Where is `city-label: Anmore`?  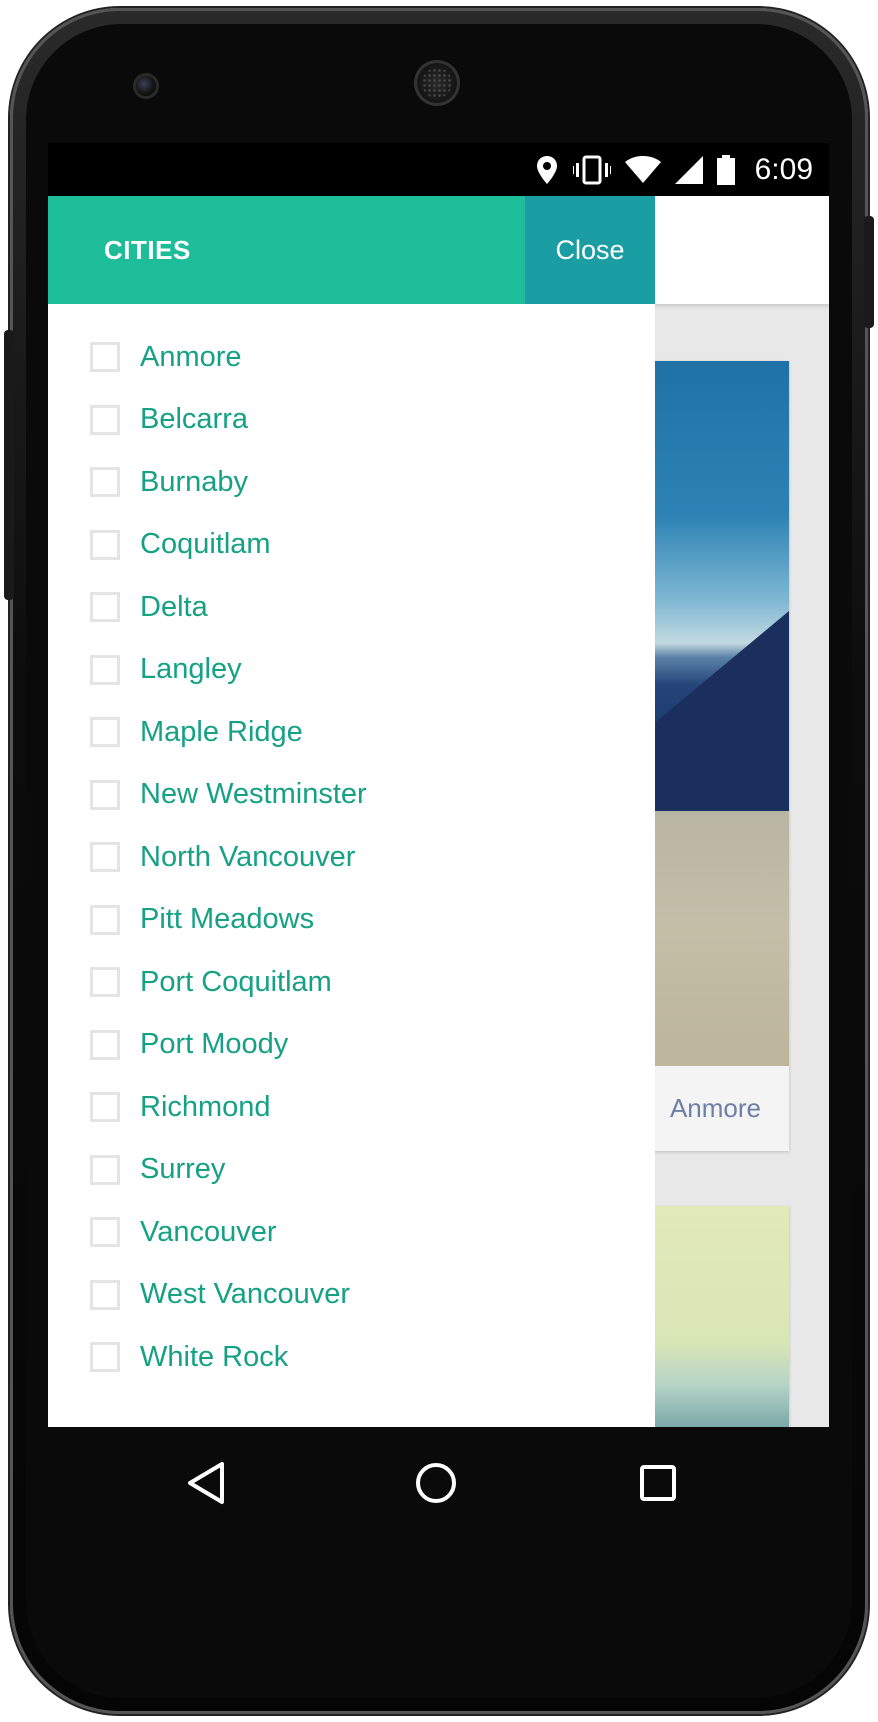
city-label: Anmore is located at coordinates (191, 356).